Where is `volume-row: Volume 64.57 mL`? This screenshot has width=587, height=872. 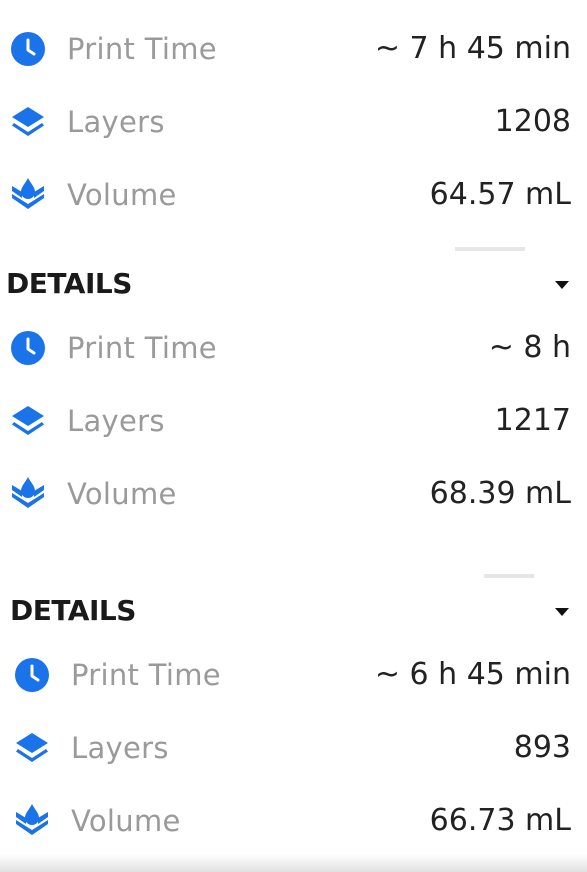
volume-row: Volume 64.57 mL is located at coordinates (293, 194).